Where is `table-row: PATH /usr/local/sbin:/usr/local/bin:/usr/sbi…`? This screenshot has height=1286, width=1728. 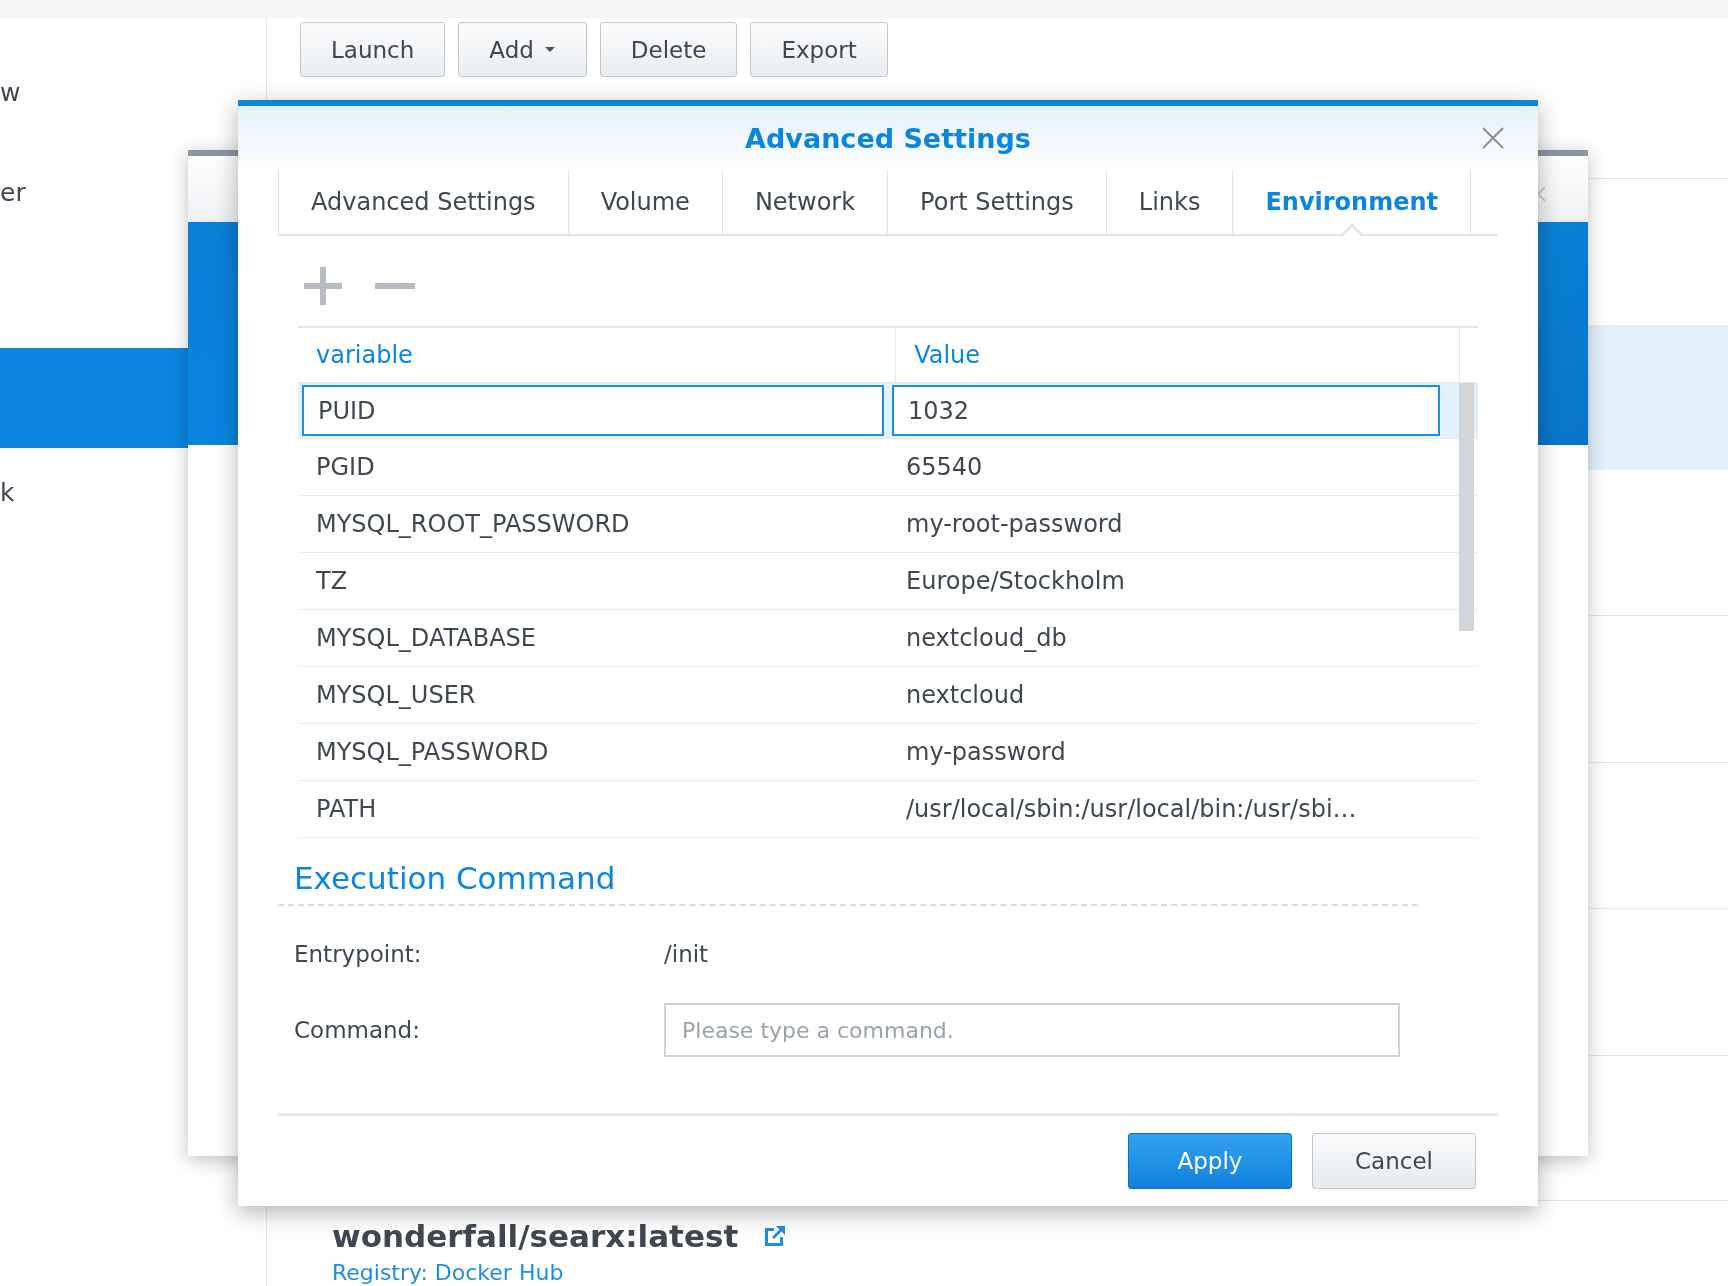
table-row: PATH /usr/local/sbin:/usr/local/bin:/usr/sbi… is located at coordinates (888, 809).